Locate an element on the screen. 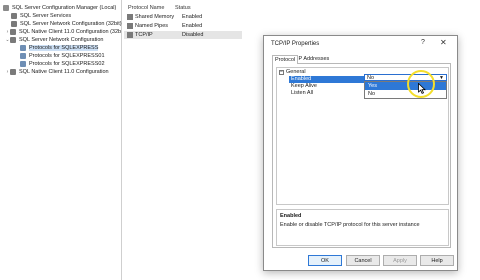 The image size is (480, 280). tree-item-label: Protocols for SQLEXPRESS02 is located at coordinates (67, 64).